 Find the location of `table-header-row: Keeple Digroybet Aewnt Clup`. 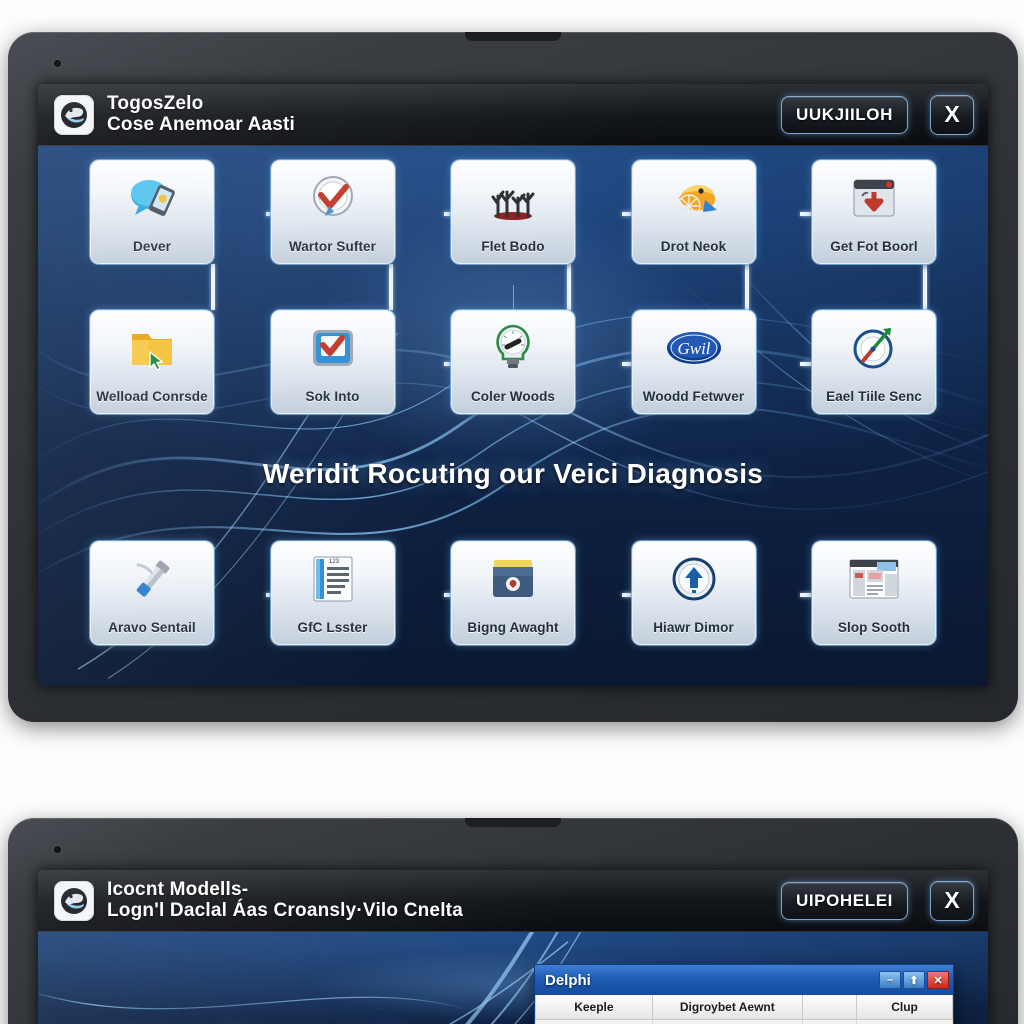

table-header-row: Keeple Digroybet Aewnt Clup is located at coordinates (744, 1007).